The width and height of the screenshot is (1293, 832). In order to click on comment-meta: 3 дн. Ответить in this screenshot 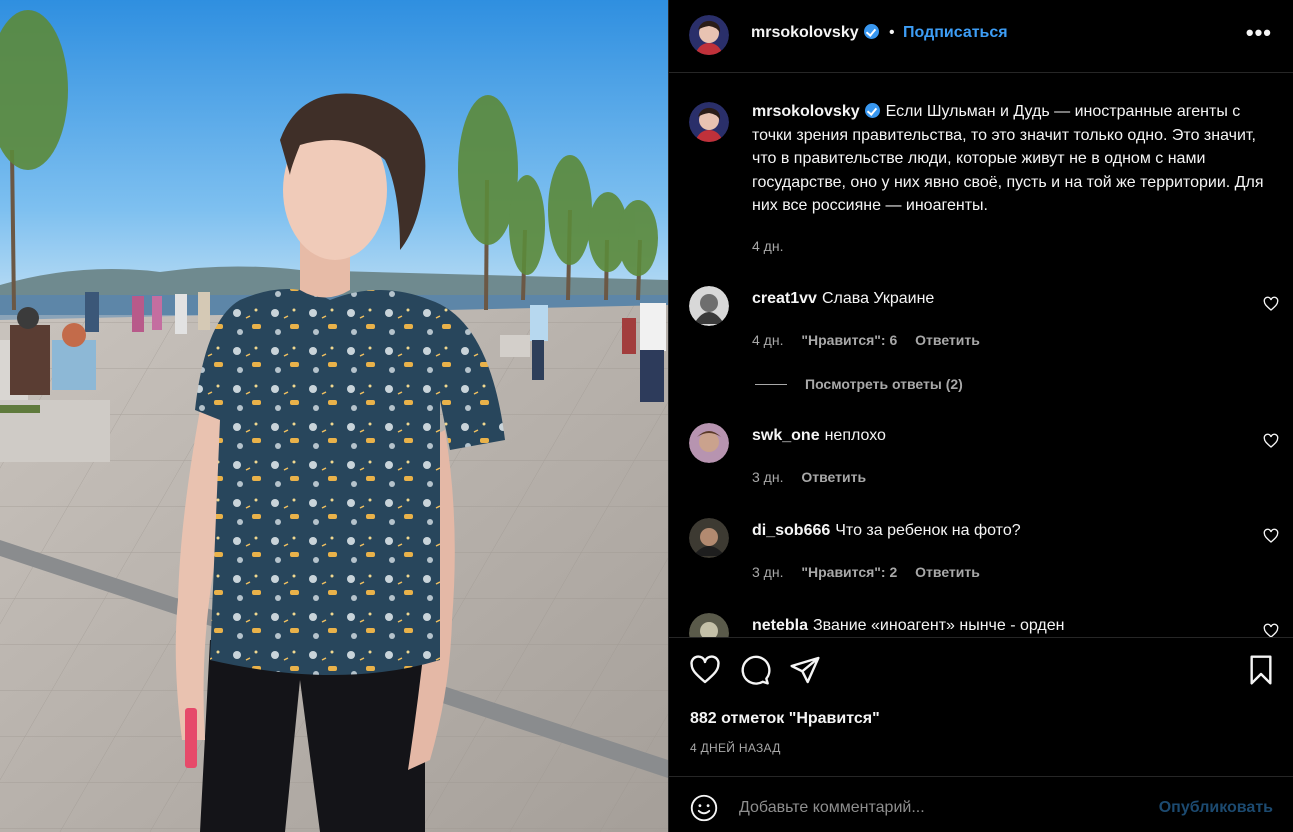, I will do `click(816, 477)`.